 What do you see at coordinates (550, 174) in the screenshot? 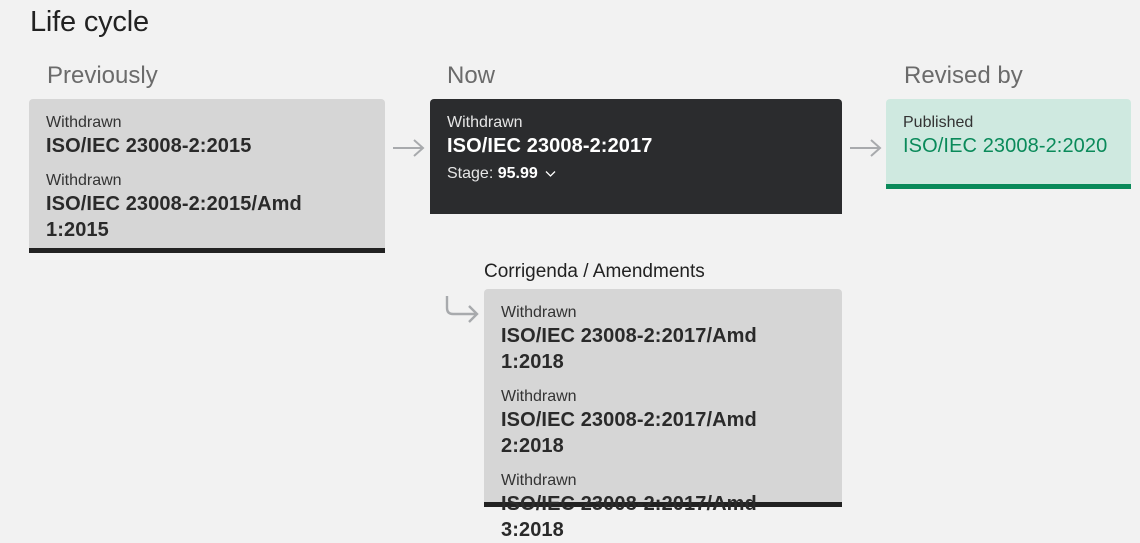
I see `chevron-down-icon` at bounding box center [550, 174].